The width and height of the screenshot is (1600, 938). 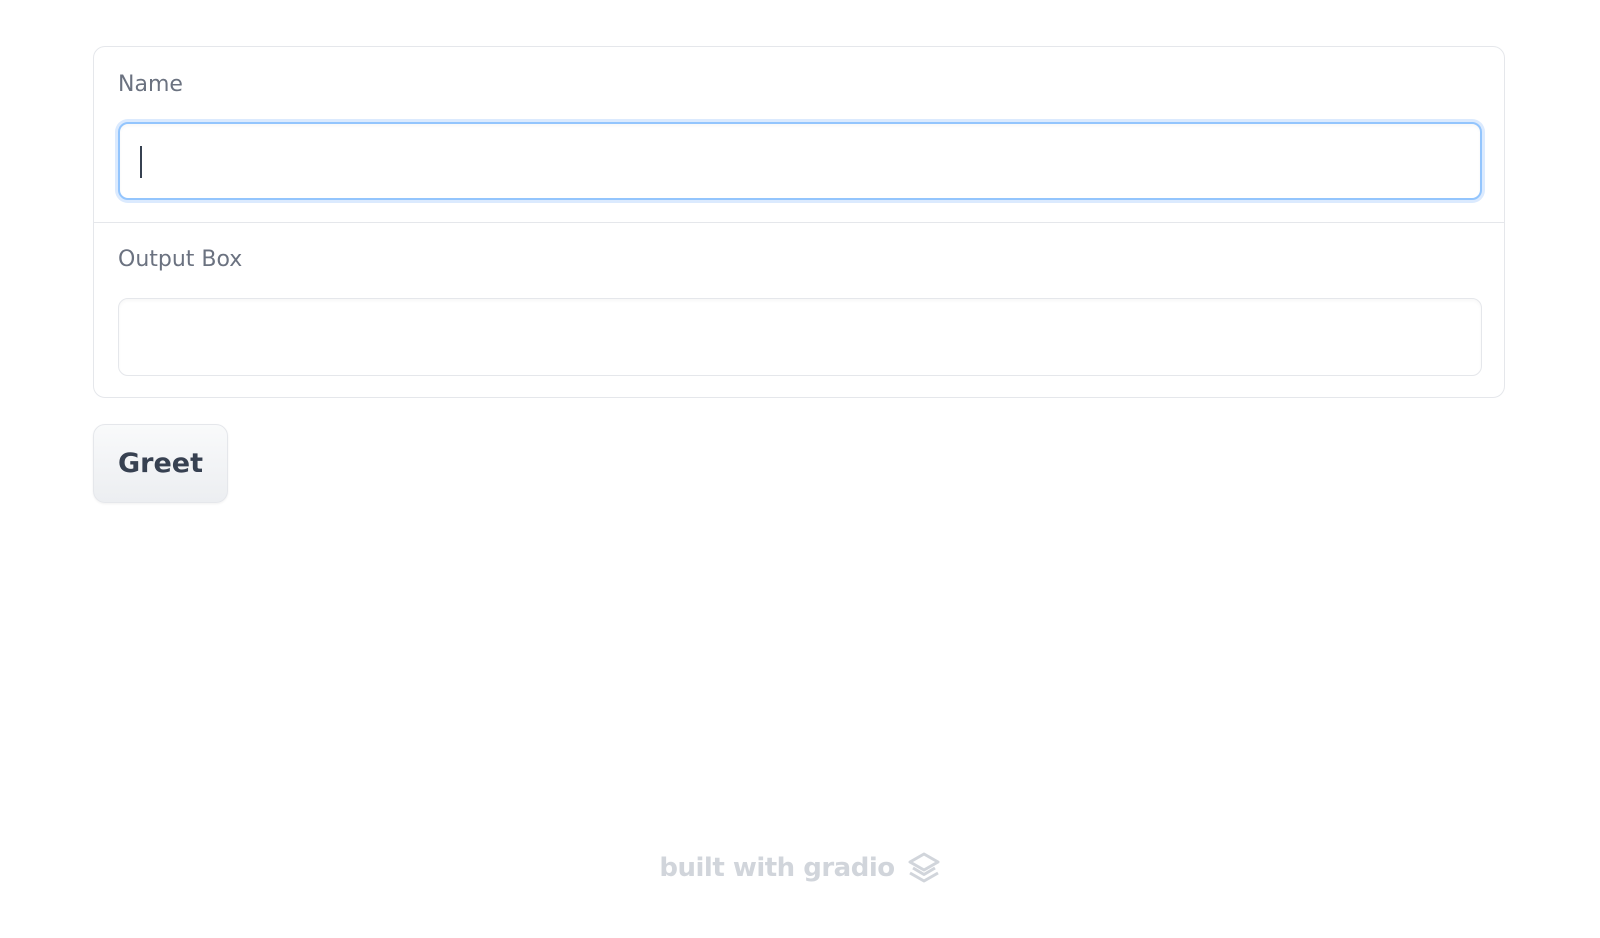 I want to click on text-caret, so click(x=141, y=162).